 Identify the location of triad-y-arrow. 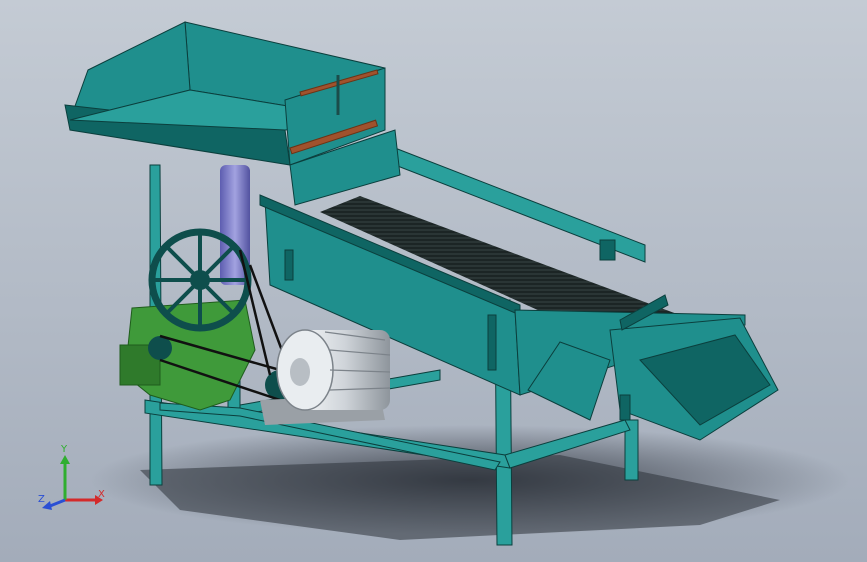
(65, 459).